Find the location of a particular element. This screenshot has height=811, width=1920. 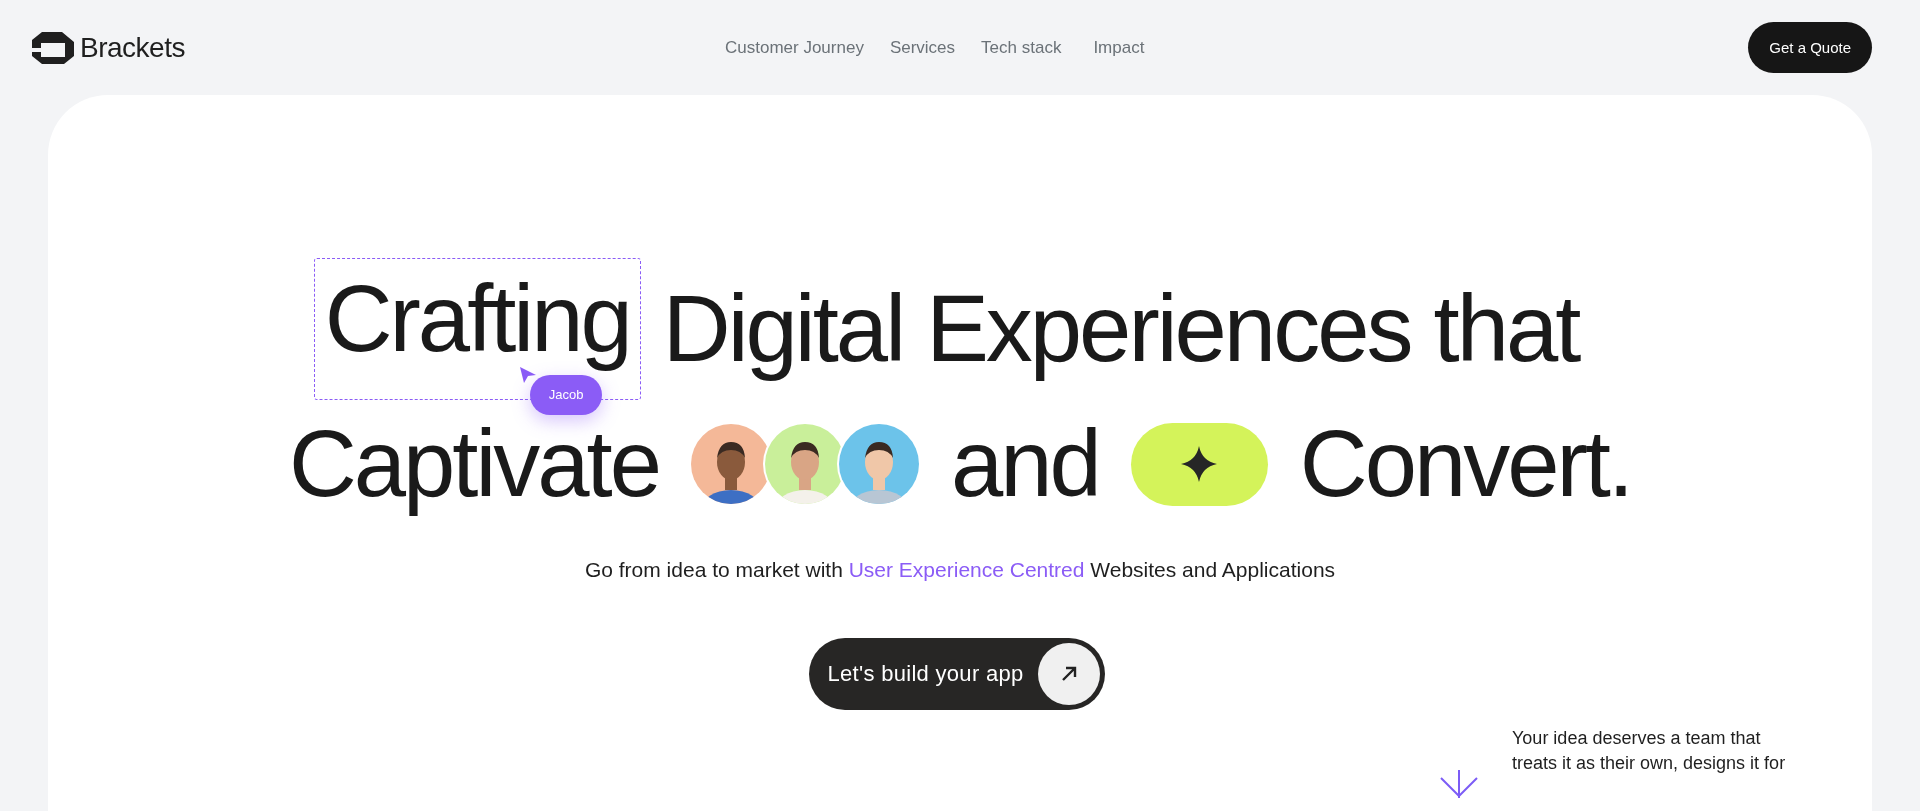

user-label: Jacob is located at coordinates (566, 395).